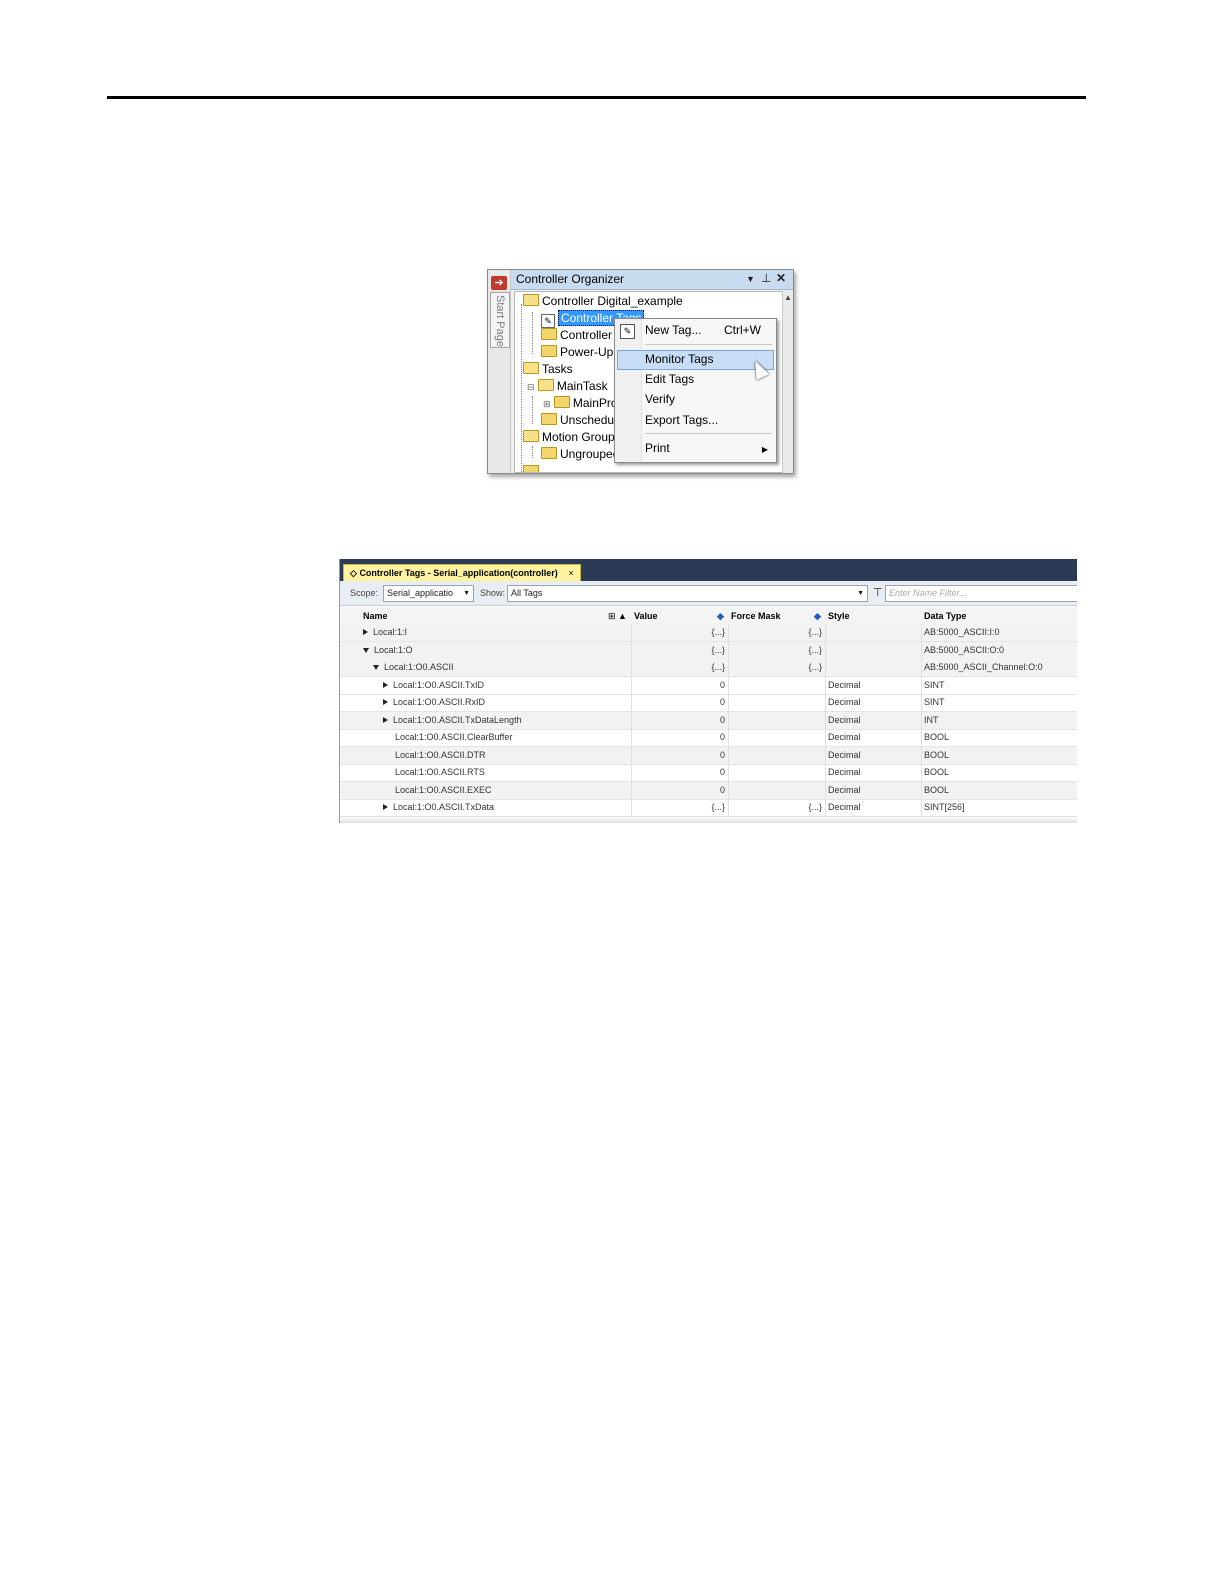 The image size is (1224, 1584). I want to click on folder-icon, so click(549, 334).